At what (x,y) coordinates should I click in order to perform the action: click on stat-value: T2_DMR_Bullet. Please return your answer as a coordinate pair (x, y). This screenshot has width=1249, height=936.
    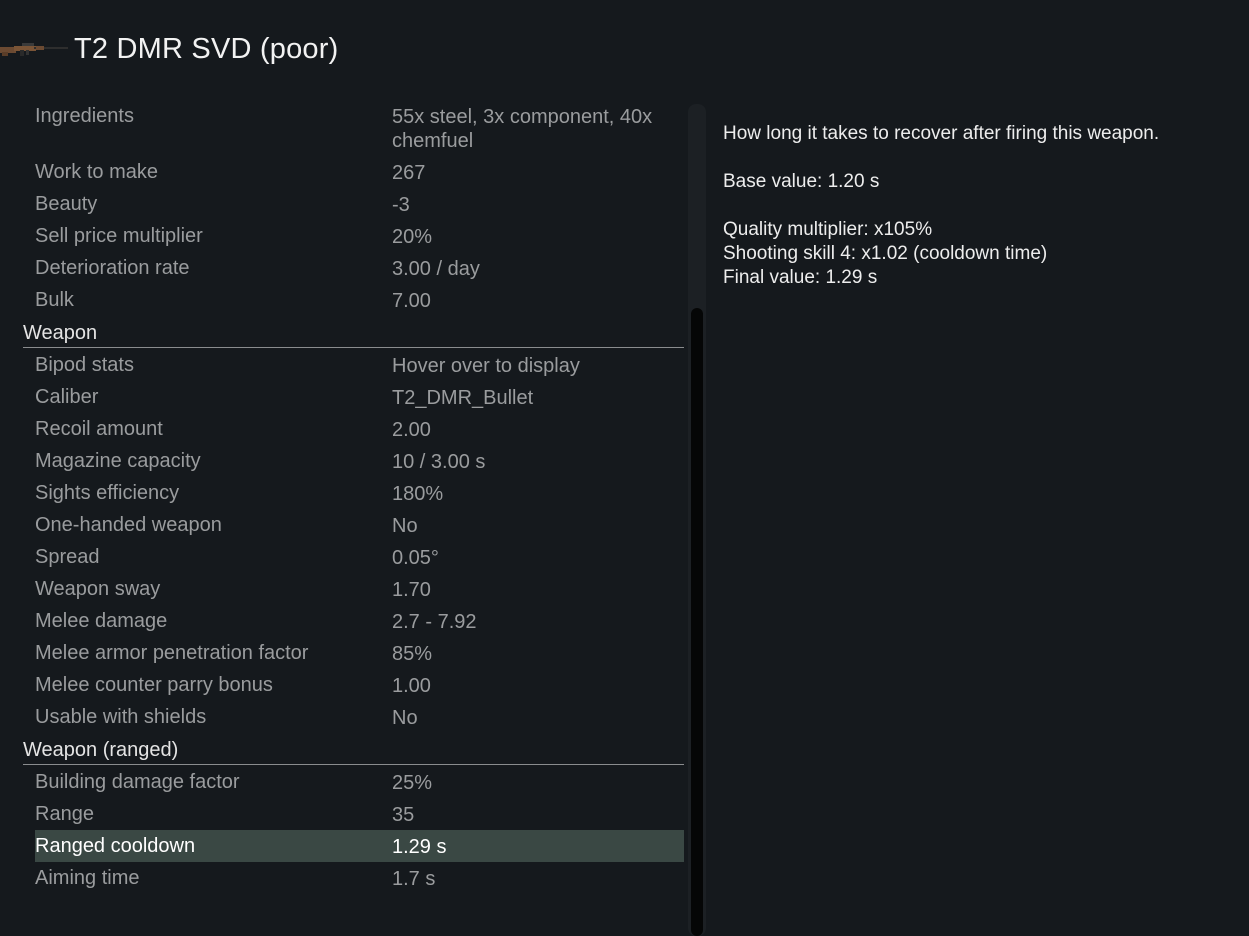
    Looking at the image, I should click on (463, 398).